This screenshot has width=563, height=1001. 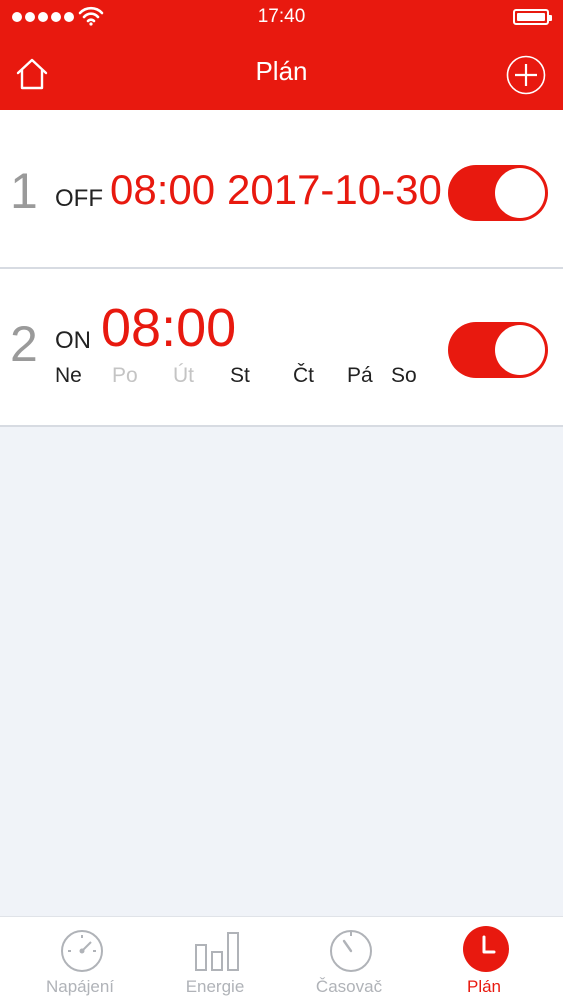 I want to click on schedule-2-toggle, so click(x=498, y=350).